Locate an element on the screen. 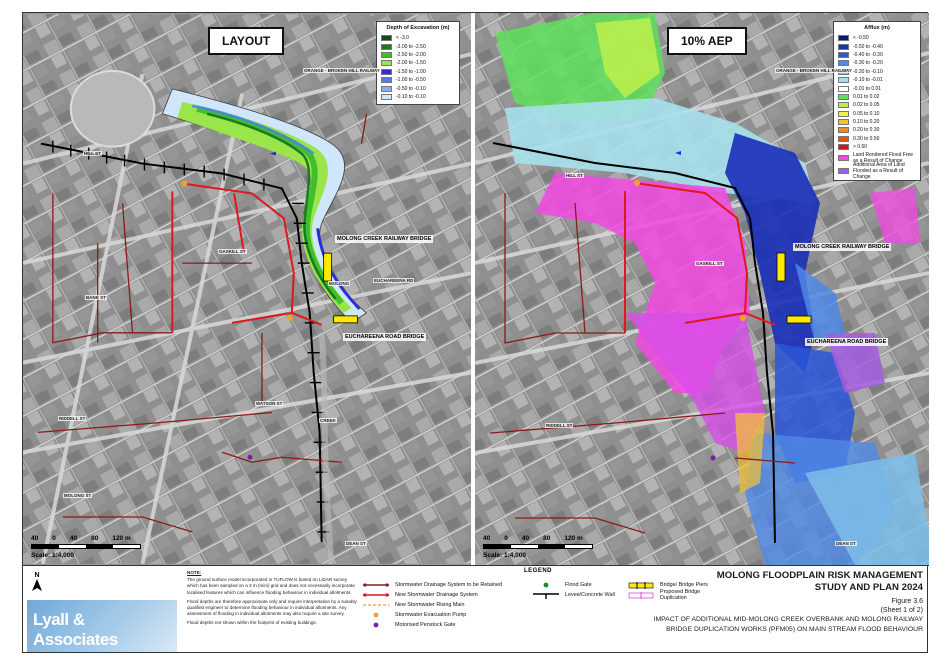 The height and width of the screenshot is (665, 940). legend-label: -0.10 to -0.10 is located at coordinates (411, 96).